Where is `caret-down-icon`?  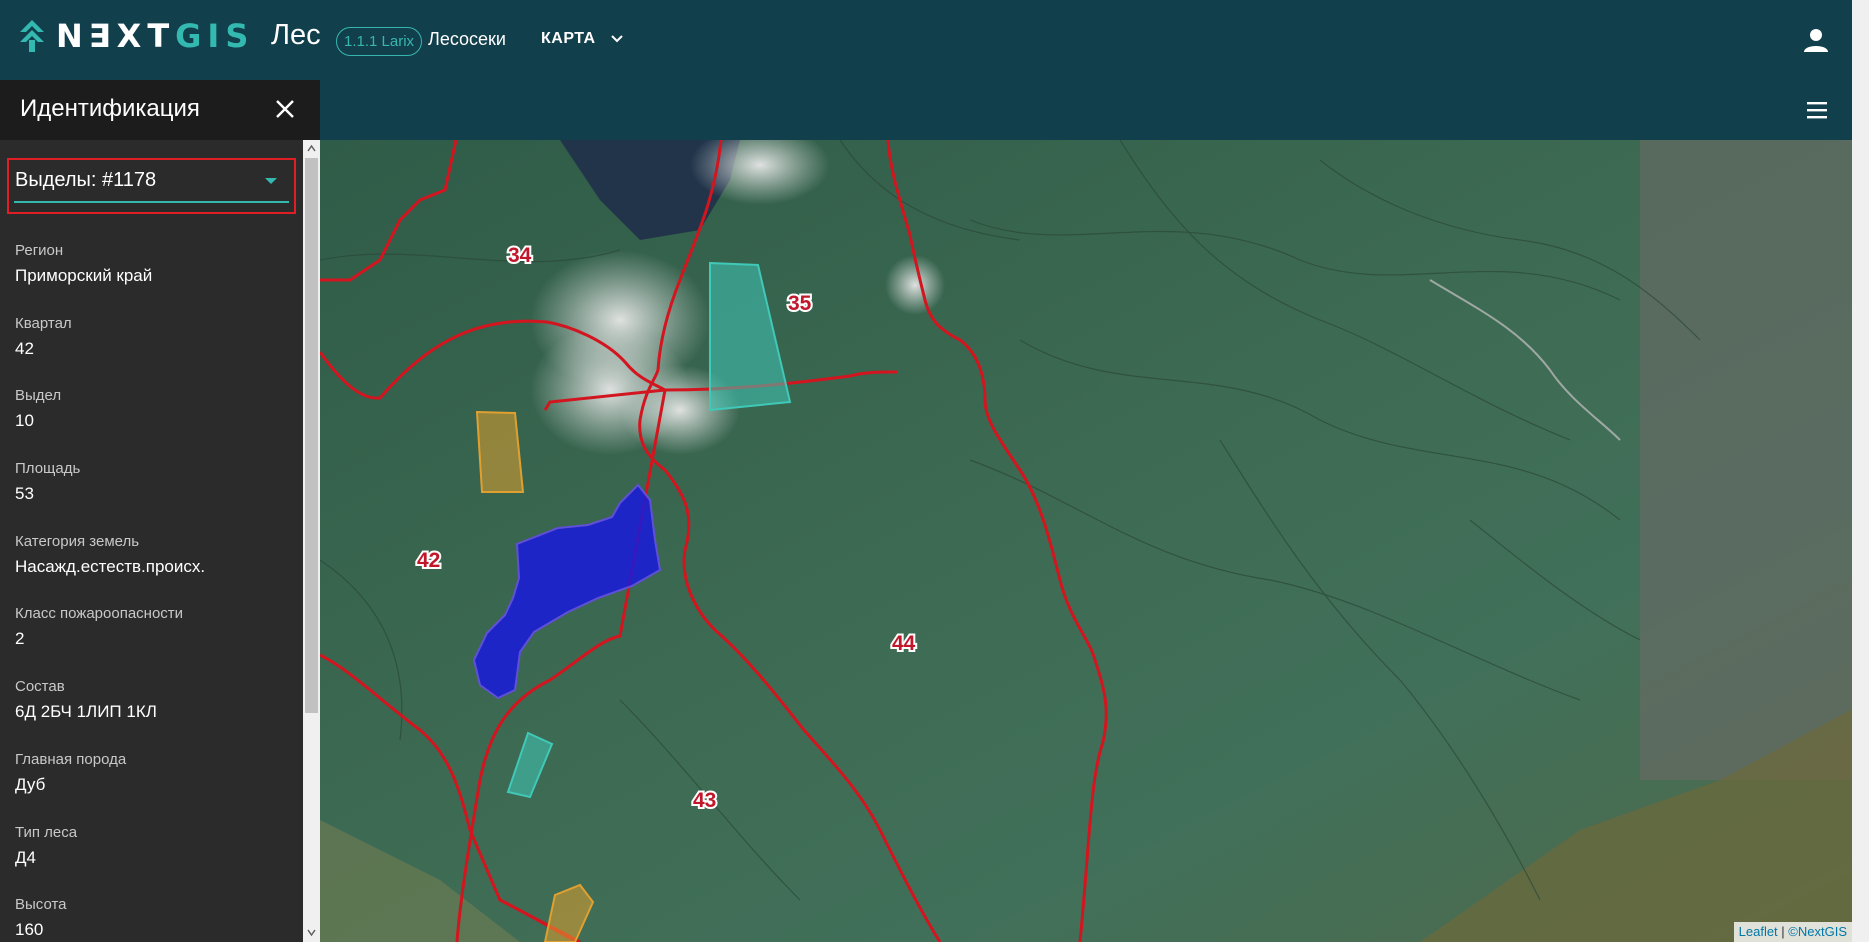
caret-down-icon is located at coordinates (271, 181).